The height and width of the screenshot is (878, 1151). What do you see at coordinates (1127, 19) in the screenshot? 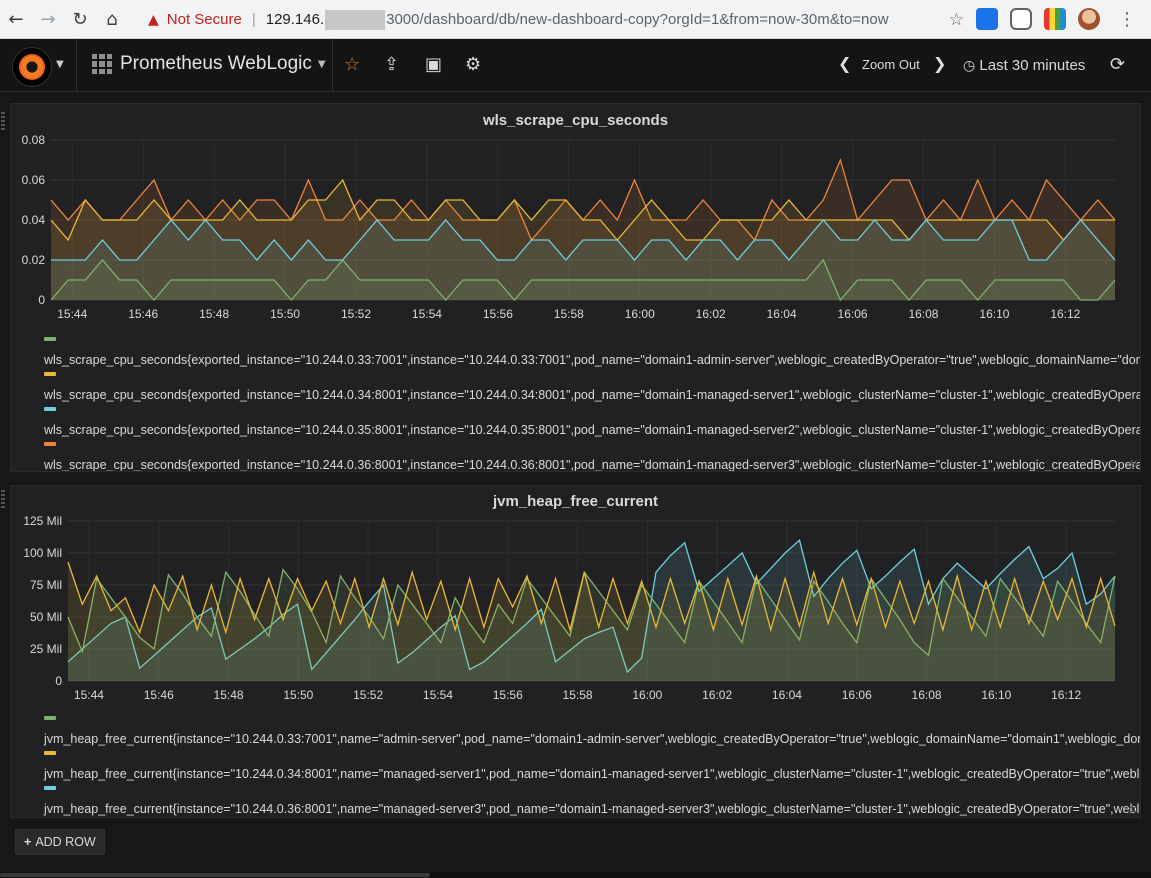
I see `menu-kebab-icon: ⋮` at bounding box center [1127, 19].